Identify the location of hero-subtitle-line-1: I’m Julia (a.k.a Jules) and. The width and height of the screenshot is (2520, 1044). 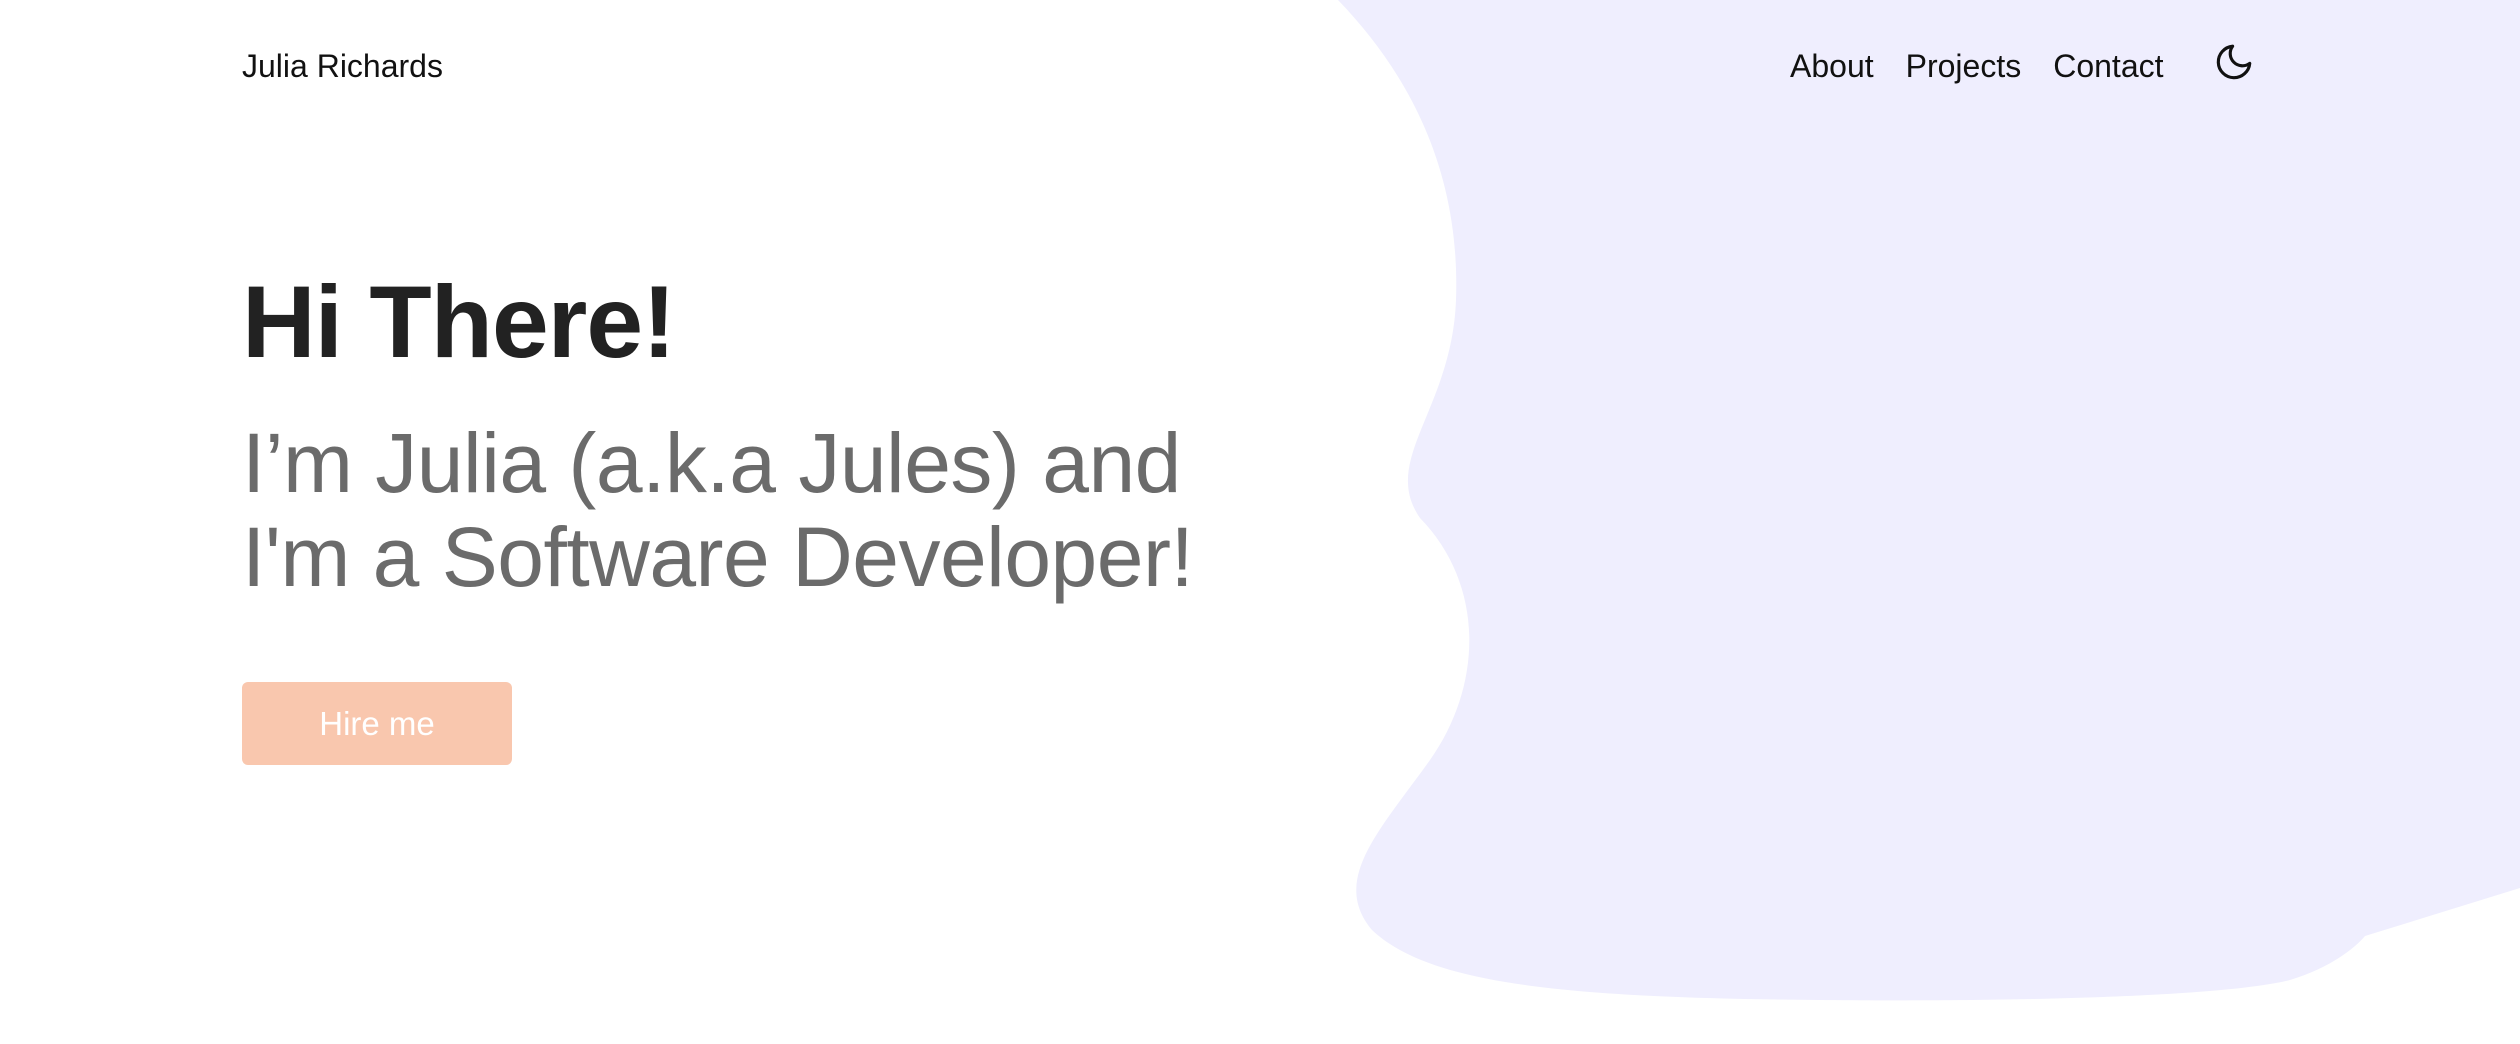
(711, 463).